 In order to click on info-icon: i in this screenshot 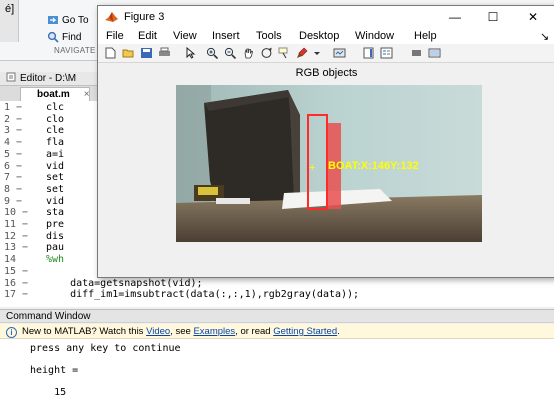, I will do `click(11, 332)`.